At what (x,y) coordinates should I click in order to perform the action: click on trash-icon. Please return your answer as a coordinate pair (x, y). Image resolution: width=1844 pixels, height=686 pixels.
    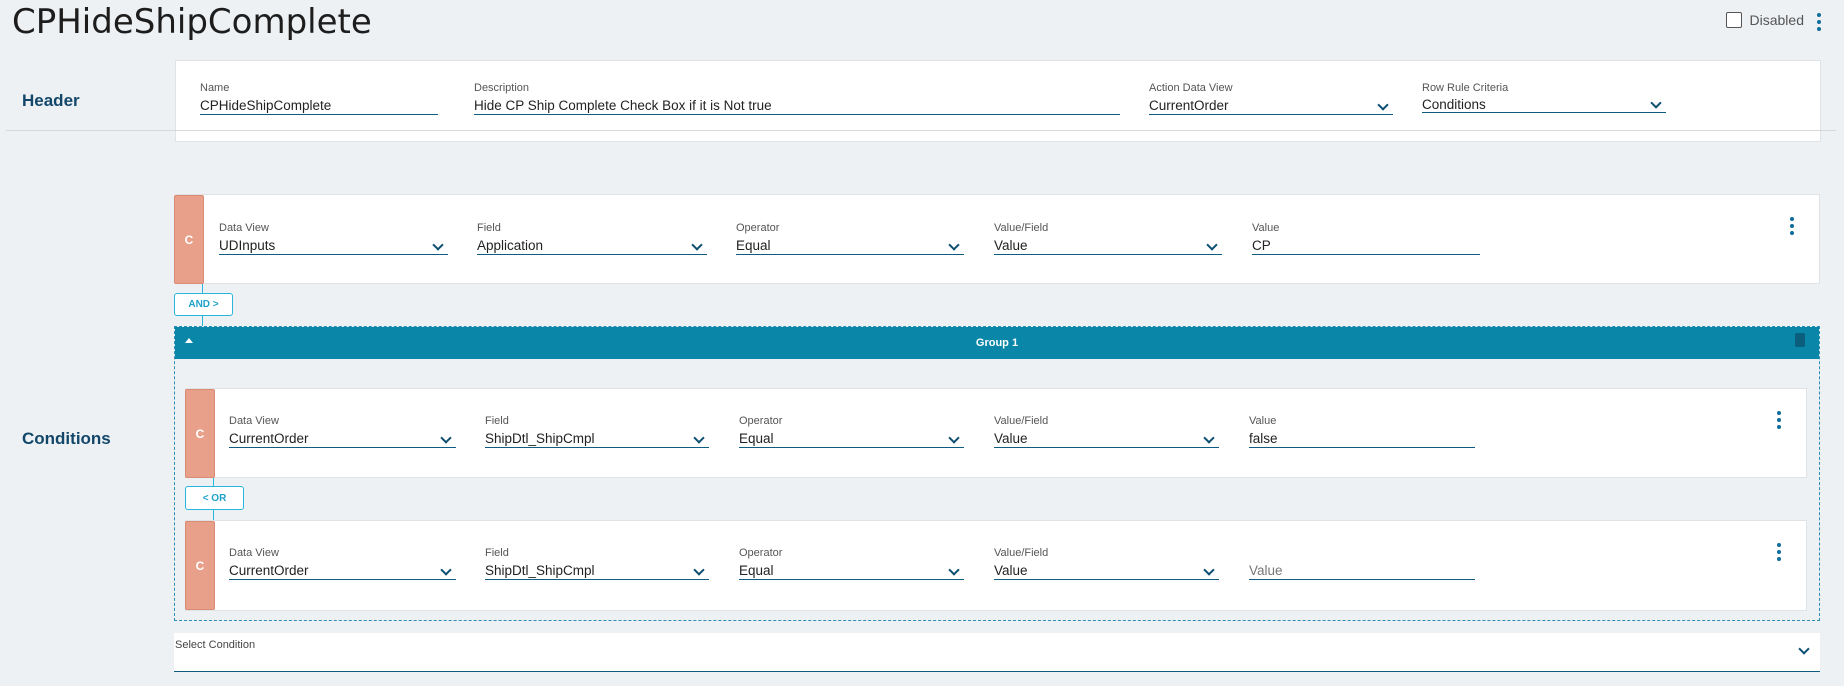
    Looking at the image, I should click on (1800, 340).